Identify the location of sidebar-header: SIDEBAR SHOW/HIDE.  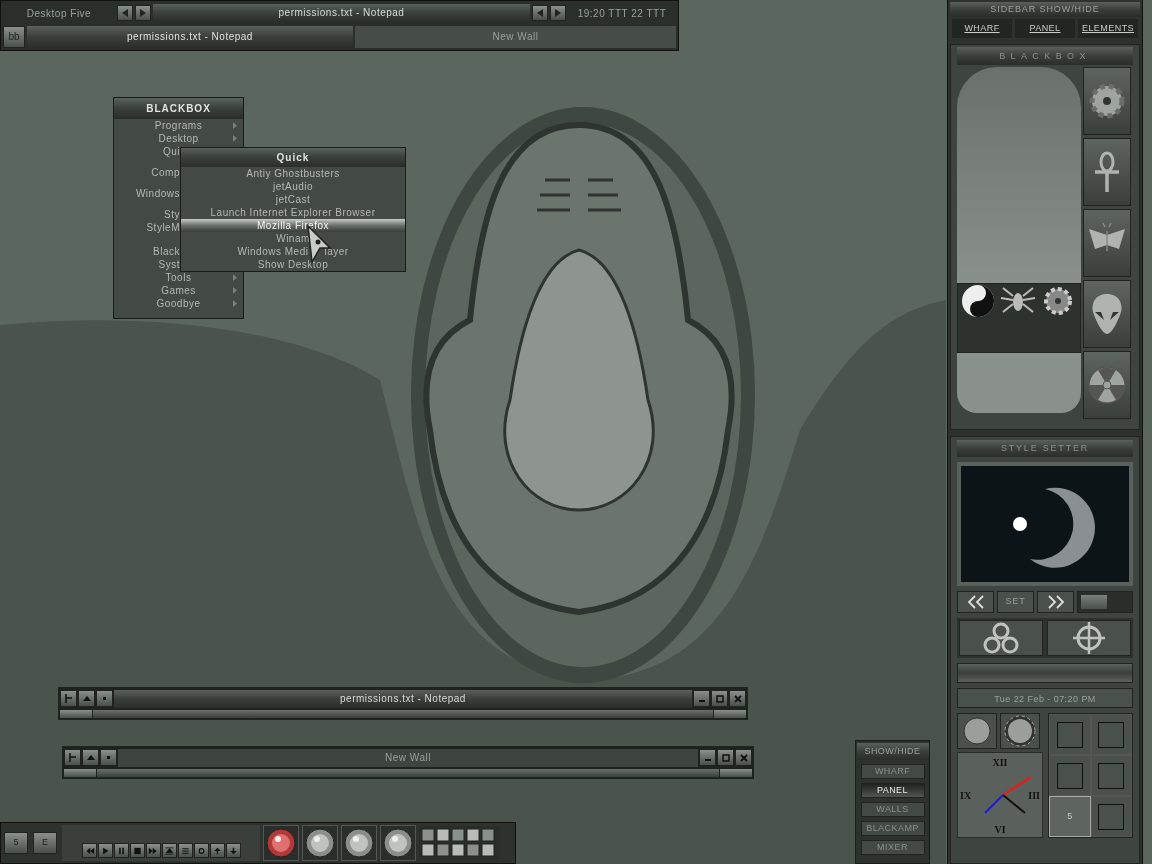
(1045, 9).